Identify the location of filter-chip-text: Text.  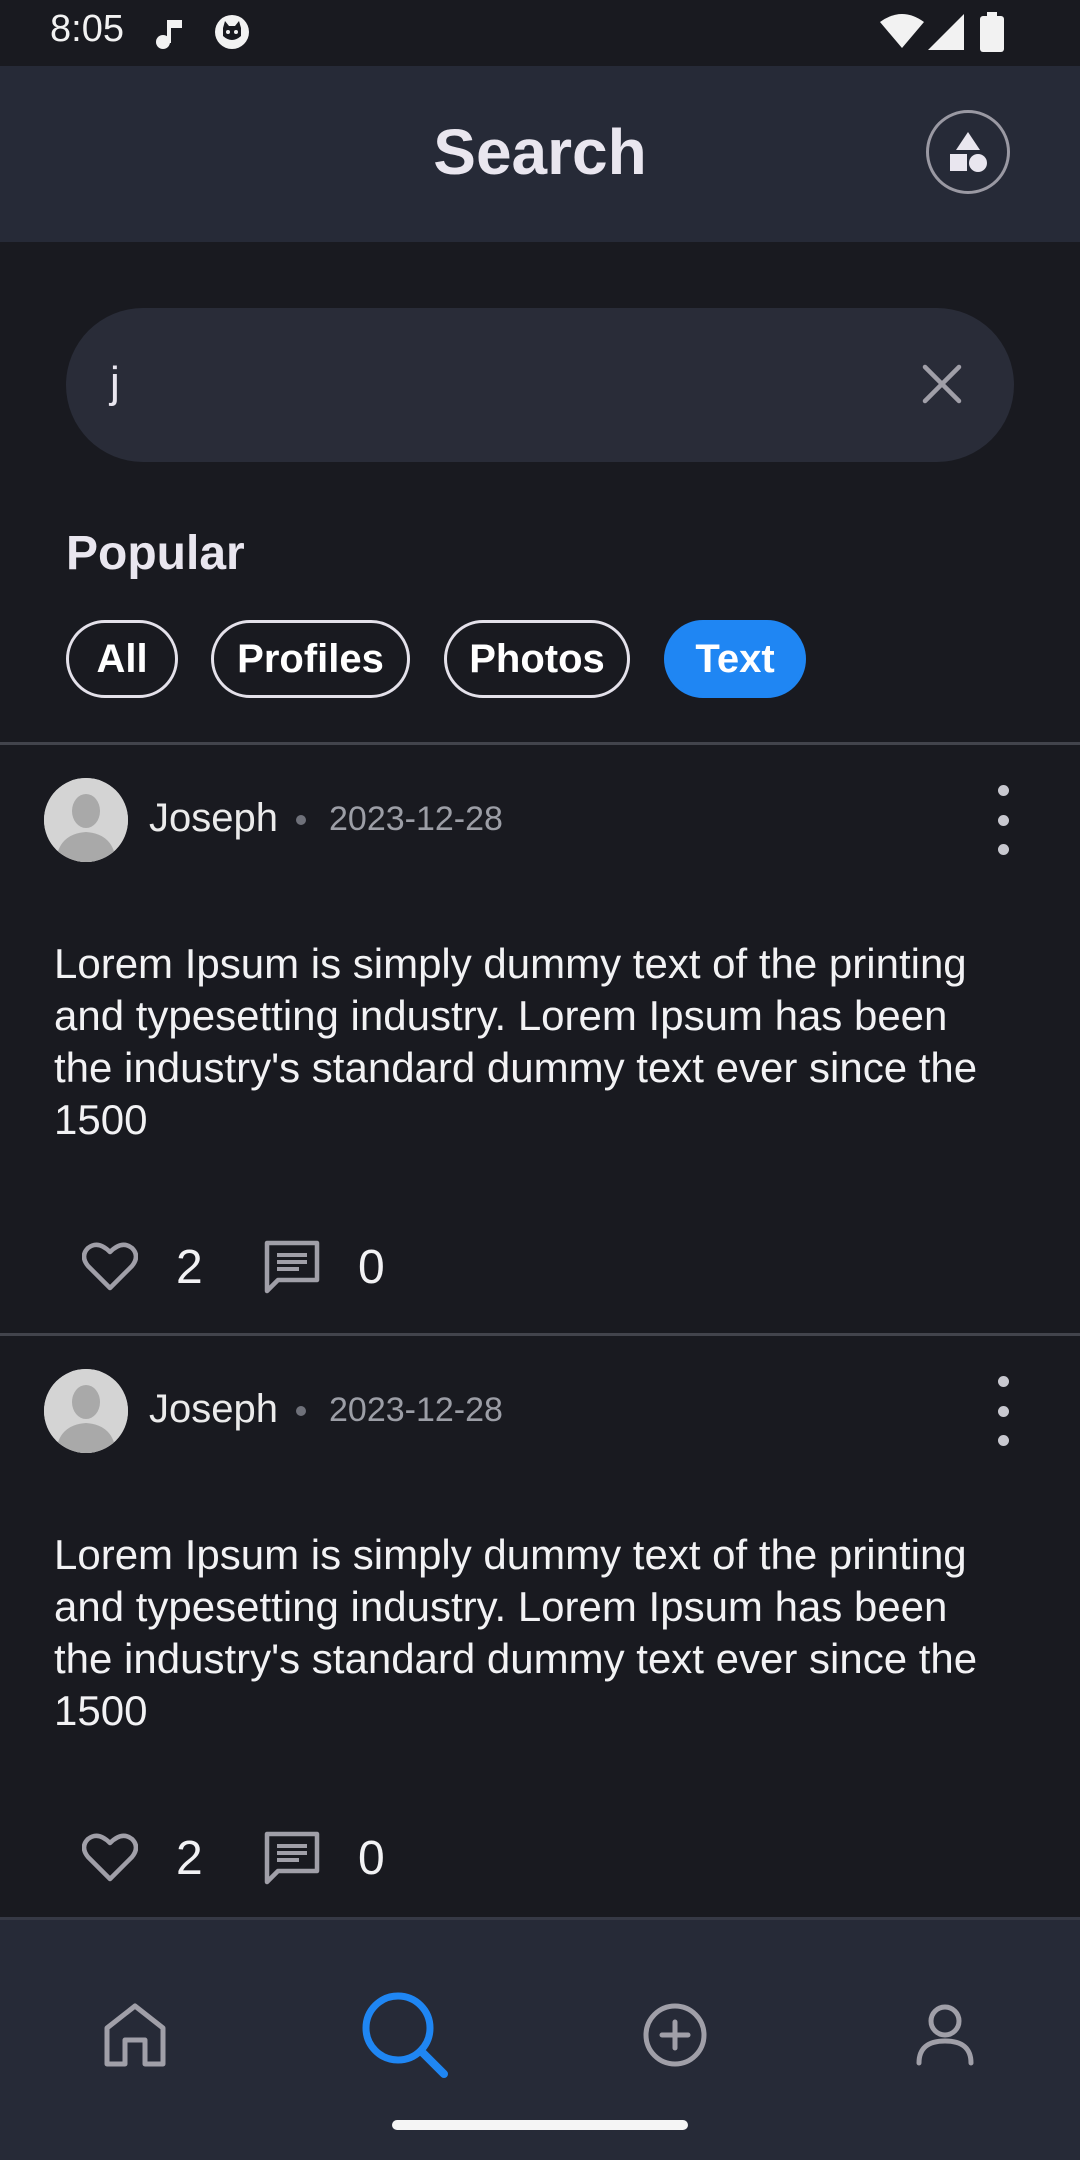
(735, 659).